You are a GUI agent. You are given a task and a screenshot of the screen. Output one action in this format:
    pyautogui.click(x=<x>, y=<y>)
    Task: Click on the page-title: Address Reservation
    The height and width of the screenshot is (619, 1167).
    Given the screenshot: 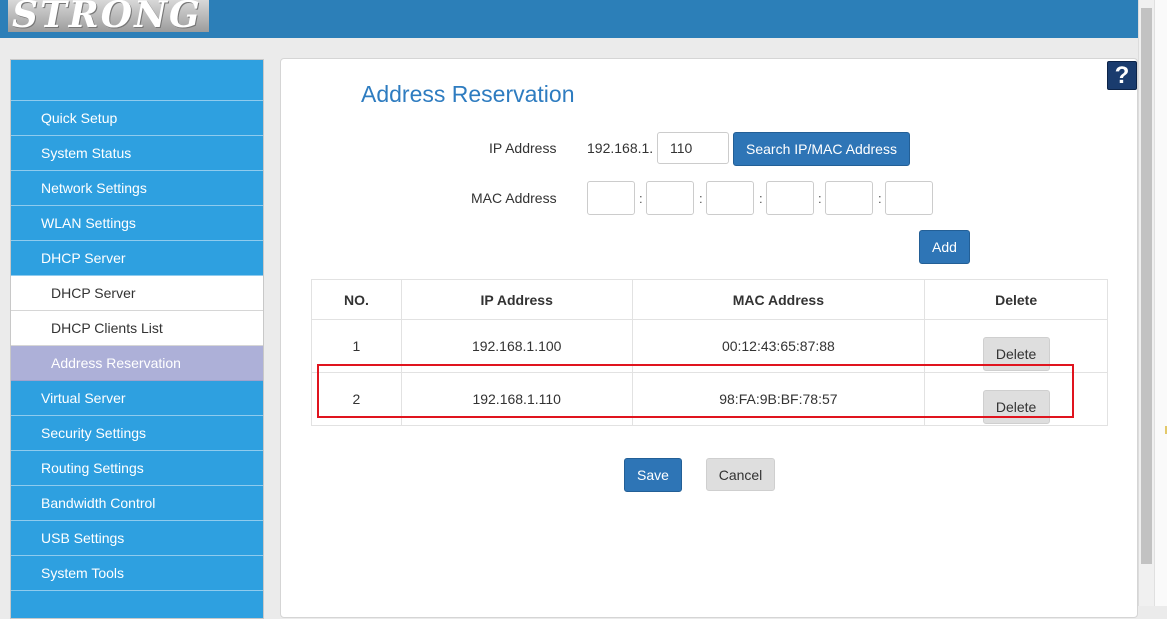 What is the action you would take?
    pyautogui.click(x=468, y=94)
    